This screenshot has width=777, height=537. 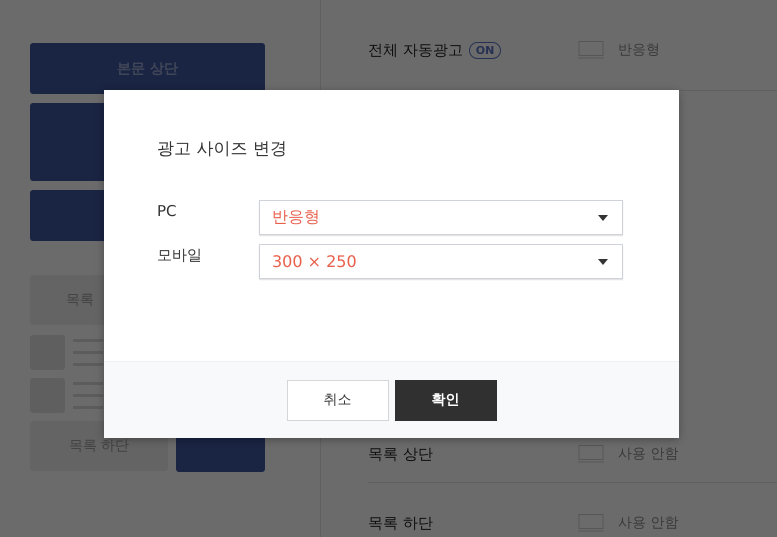 What do you see at coordinates (591, 454) in the screenshot?
I see `checkbox-icon` at bounding box center [591, 454].